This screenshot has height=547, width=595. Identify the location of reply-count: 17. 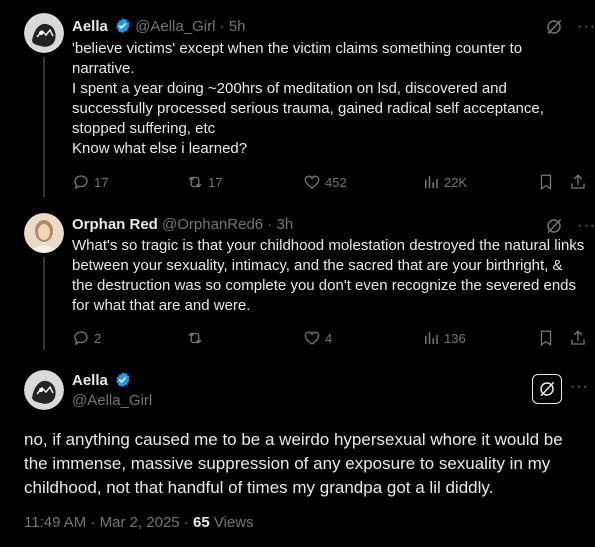
(101, 182).